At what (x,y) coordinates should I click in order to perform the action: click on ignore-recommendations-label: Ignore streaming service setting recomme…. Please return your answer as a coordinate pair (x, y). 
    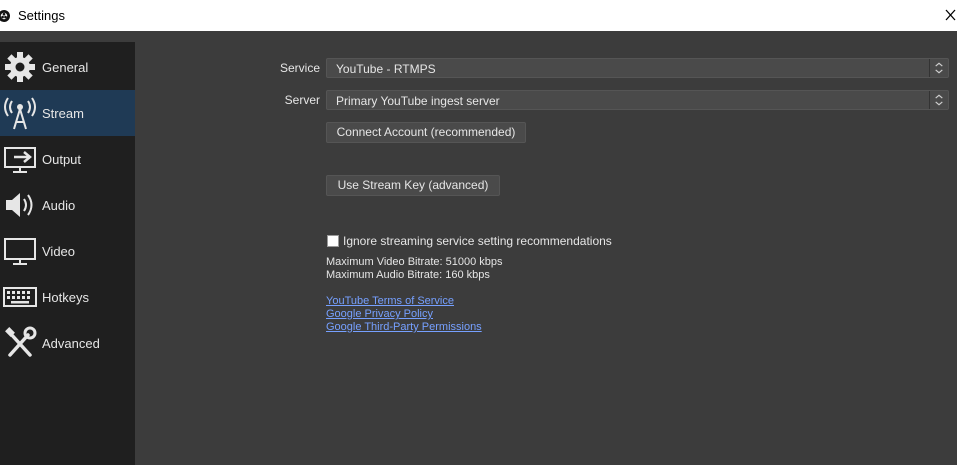
    Looking at the image, I should click on (477, 241).